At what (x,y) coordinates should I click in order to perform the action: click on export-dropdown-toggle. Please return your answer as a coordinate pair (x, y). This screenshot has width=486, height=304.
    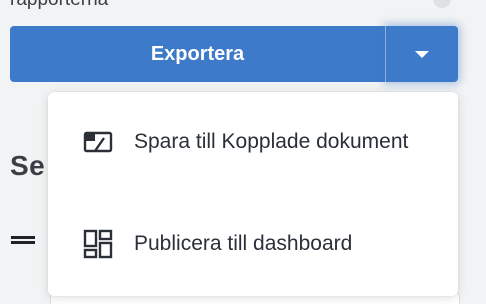
    Looking at the image, I should click on (422, 54).